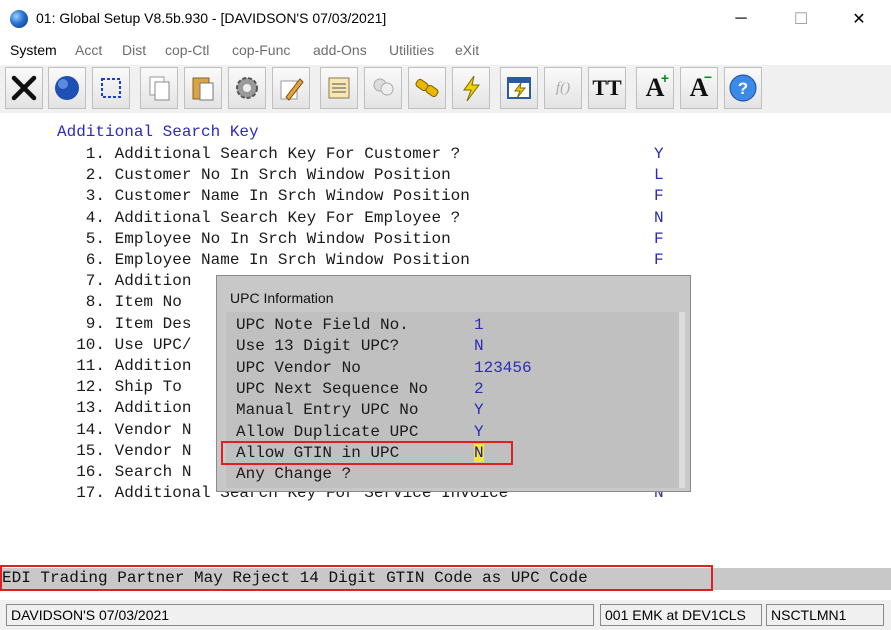 Image resolution: width=891 pixels, height=630 pixels. I want to click on upc-field-label: Allow Duplicate UPC, so click(327, 431).